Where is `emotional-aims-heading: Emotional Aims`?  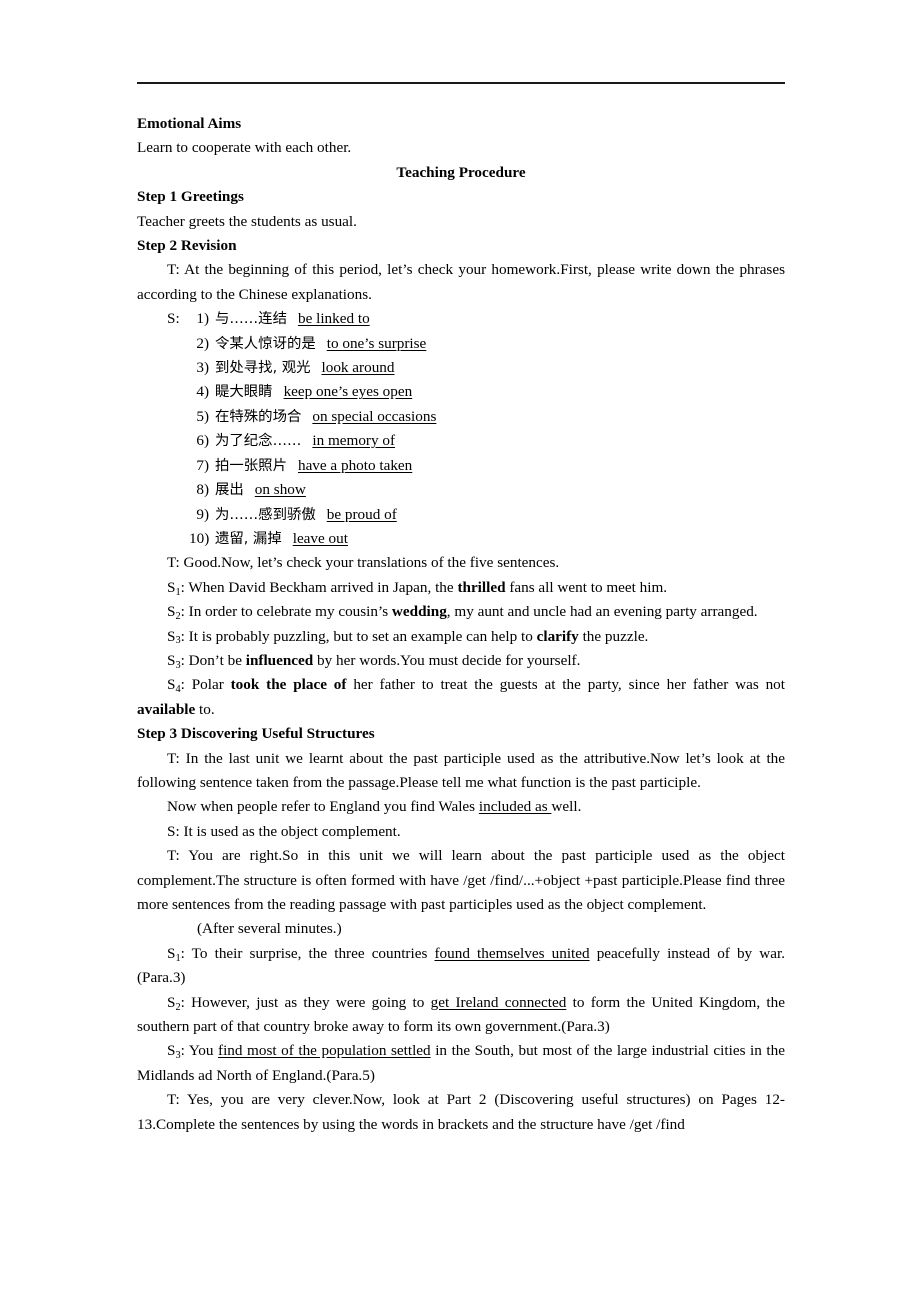
emotional-aims-heading: Emotional Aims is located at coordinates (189, 123).